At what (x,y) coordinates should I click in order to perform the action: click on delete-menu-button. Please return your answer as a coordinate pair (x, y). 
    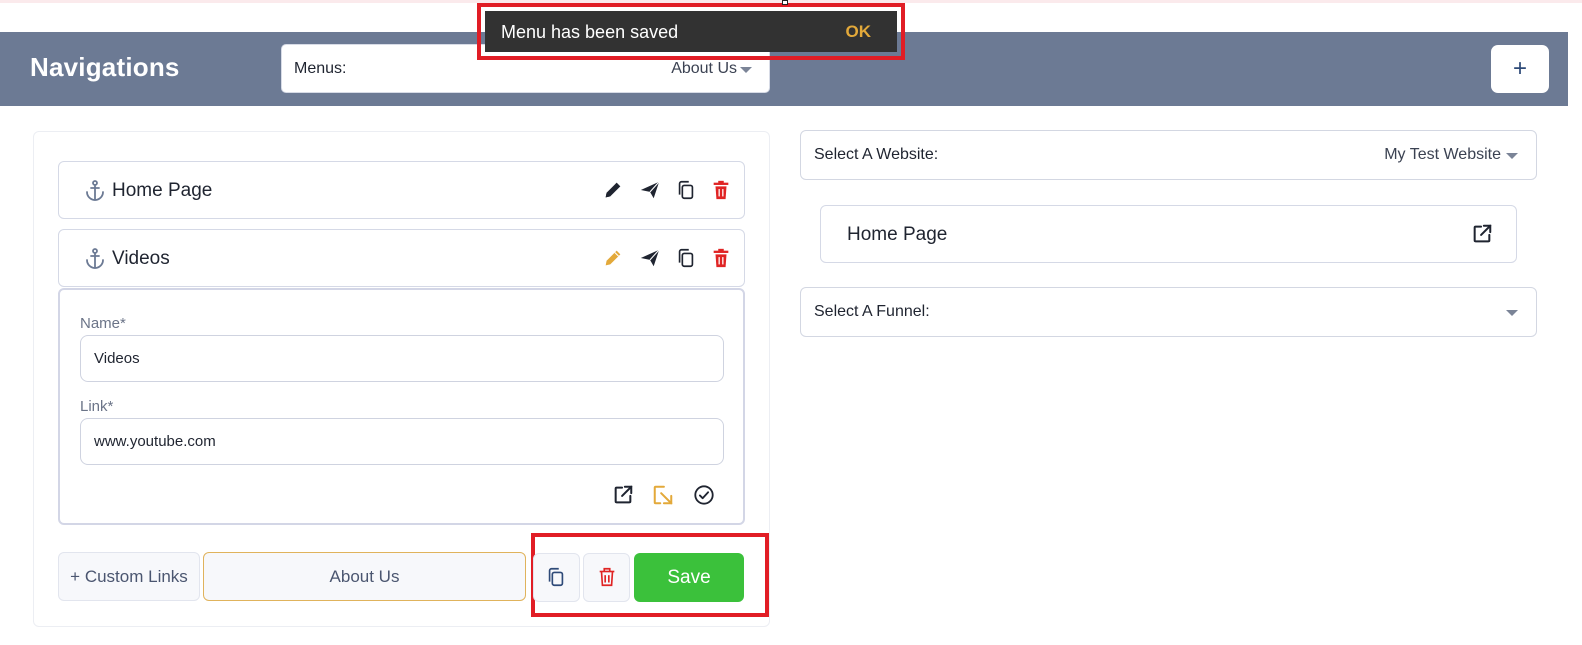
    Looking at the image, I should click on (606, 577).